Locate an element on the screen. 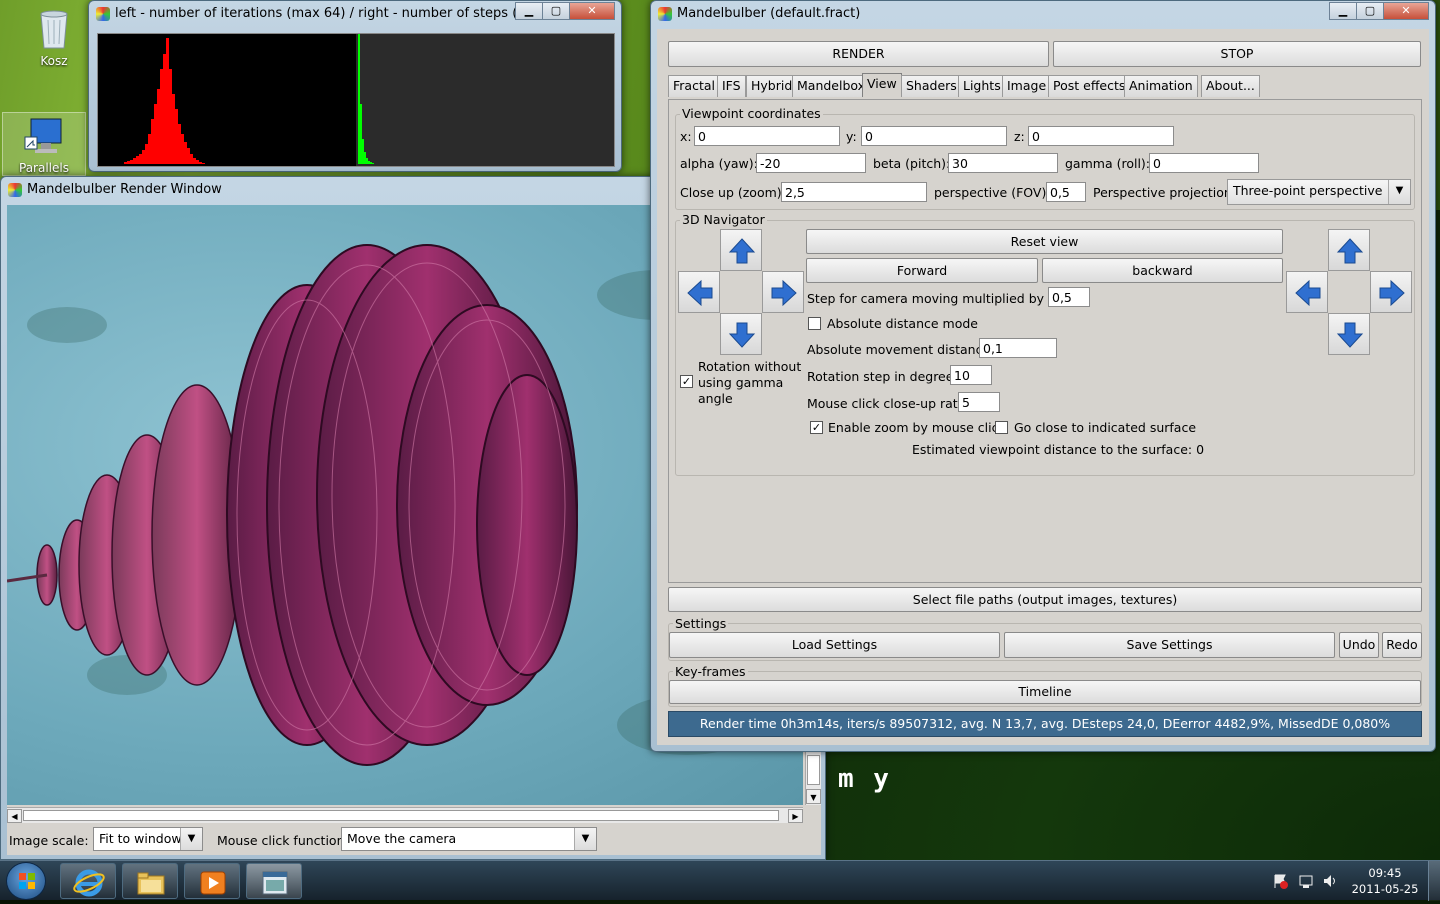 The height and width of the screenshot is (904, 1440). desktop-background-text: m y is located at coordinates (864, 779).